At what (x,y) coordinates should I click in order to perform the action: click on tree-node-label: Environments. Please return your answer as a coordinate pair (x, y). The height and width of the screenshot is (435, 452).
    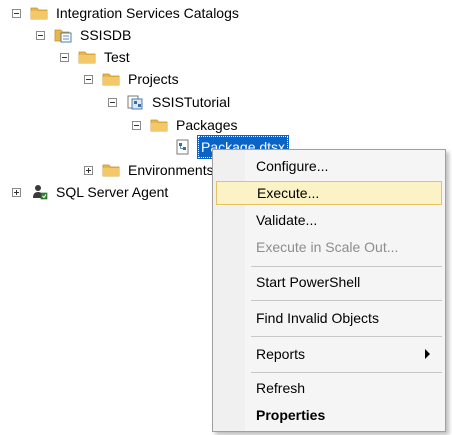
    Looking at the image, I should click on (171, 170).